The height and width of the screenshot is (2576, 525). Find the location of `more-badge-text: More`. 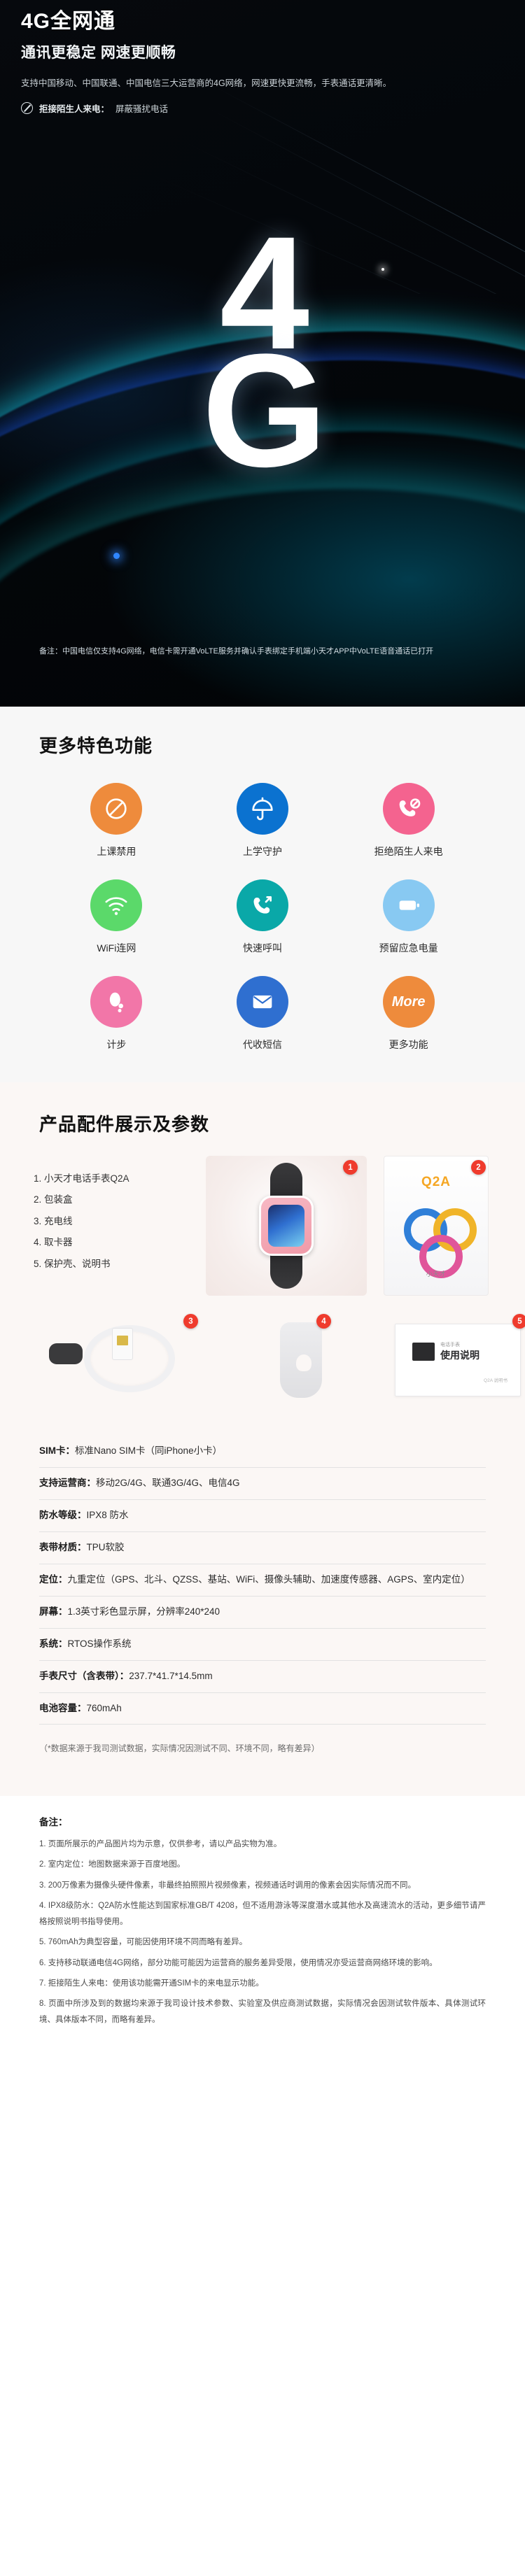

more-badge-text: More is located at coordinates (408, 1001).